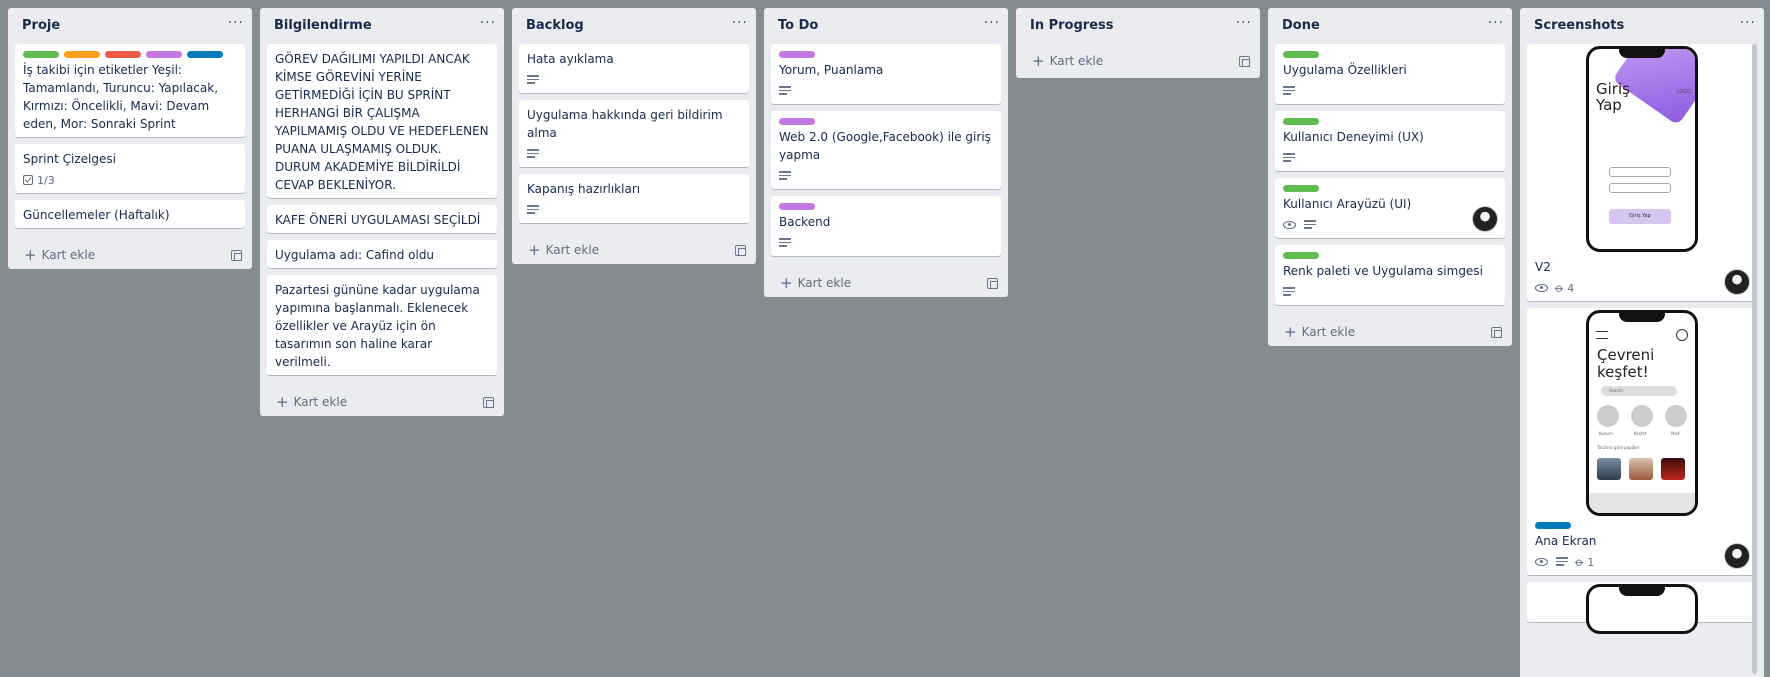 This screenshot has width=1770, height=677. What do you see at coordinates (28, 180) in the screenshot?
I see `checklist-icon` at bounding box center [28, 180].